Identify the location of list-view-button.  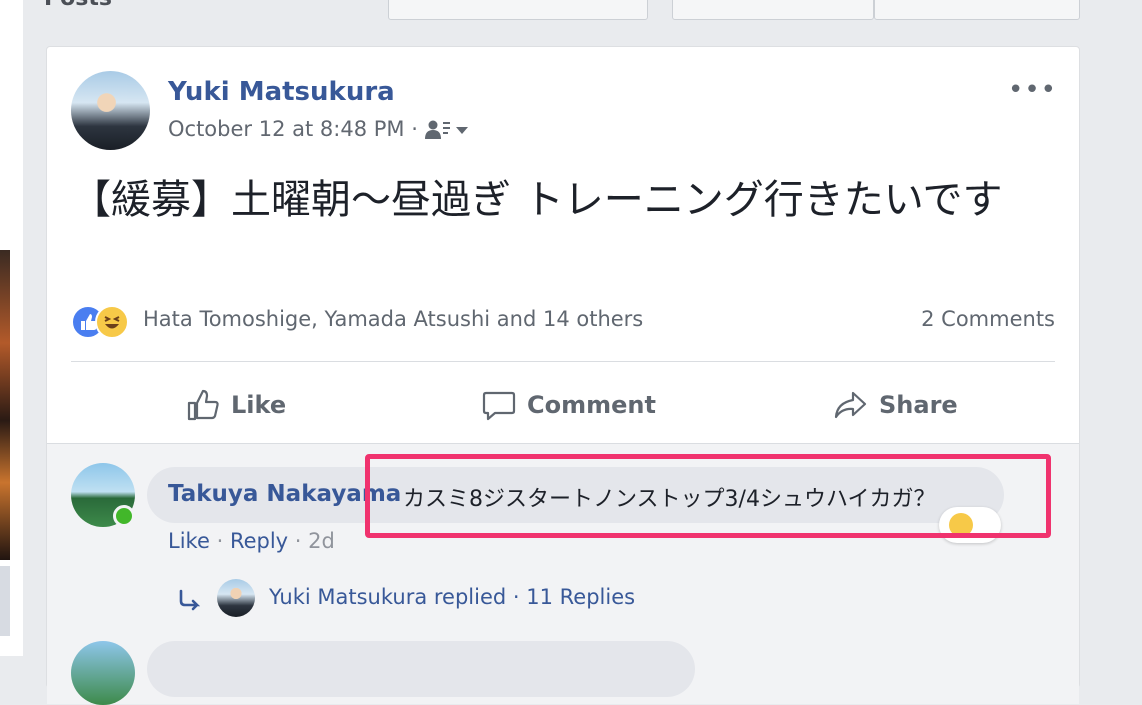
(773, 10).